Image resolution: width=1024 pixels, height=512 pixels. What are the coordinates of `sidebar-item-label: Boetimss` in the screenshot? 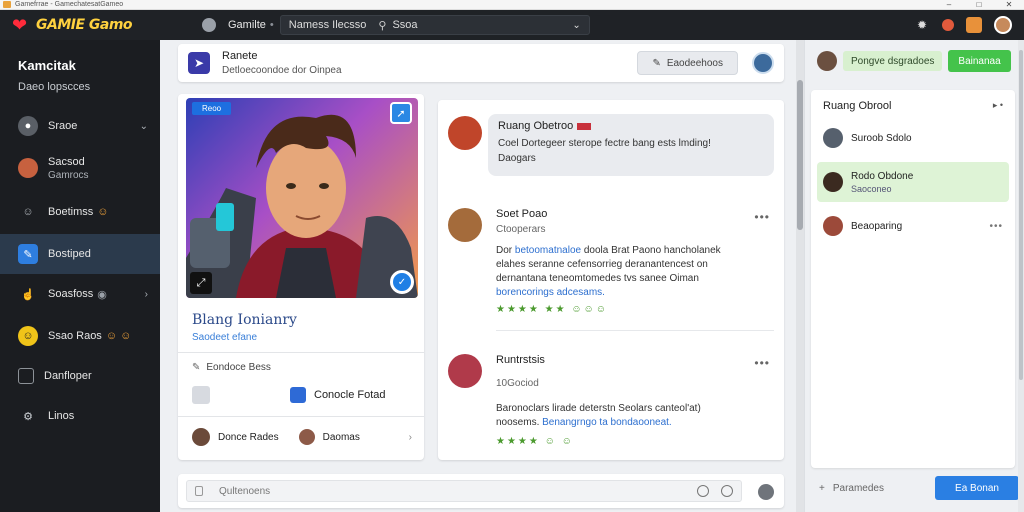 It's located at (71, 212).